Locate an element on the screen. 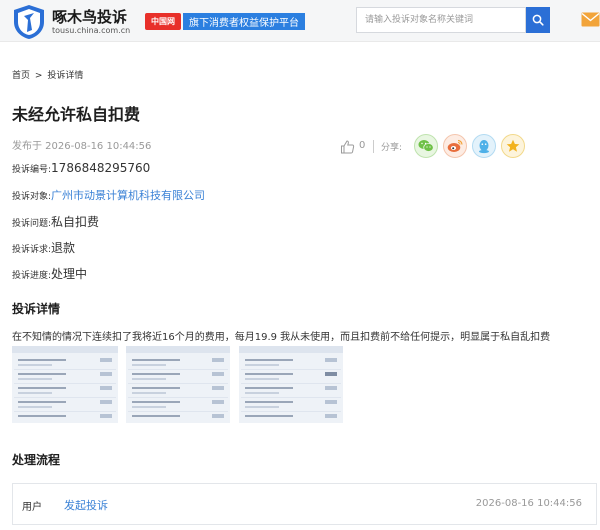 The height and width of the screenshot is (530, 600). qzone-star-icon is located at coordinates (513, 145).